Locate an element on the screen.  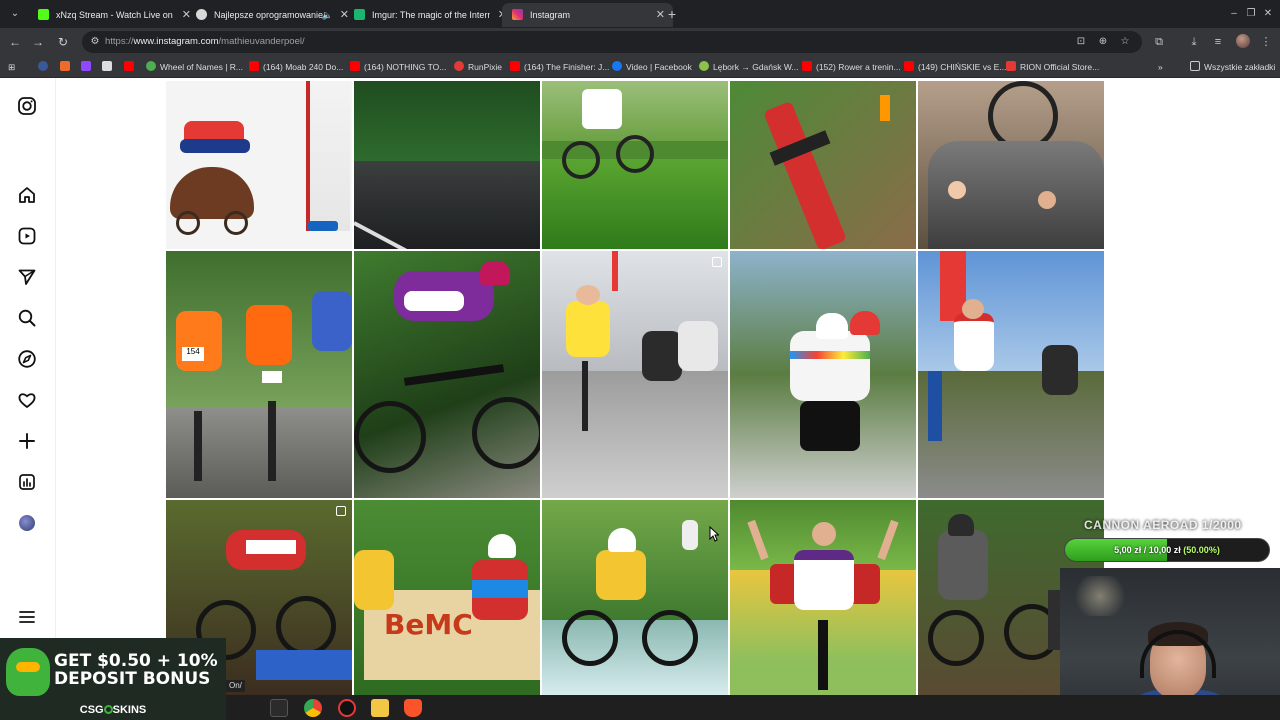
tab-imgur: Imgur: The magic of the Intern ✕ is located at coordinates (429, 15).